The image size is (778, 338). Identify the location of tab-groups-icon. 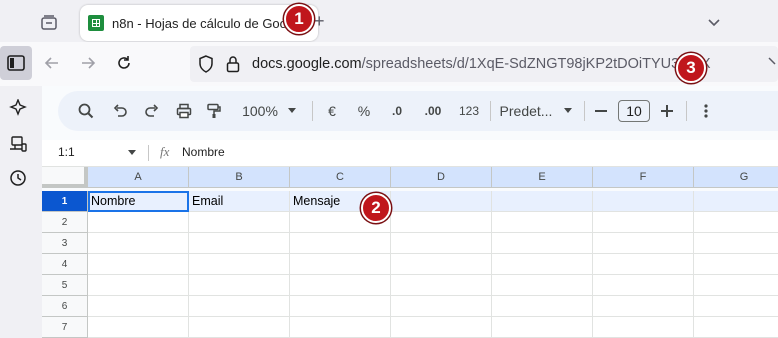
(49, 22).